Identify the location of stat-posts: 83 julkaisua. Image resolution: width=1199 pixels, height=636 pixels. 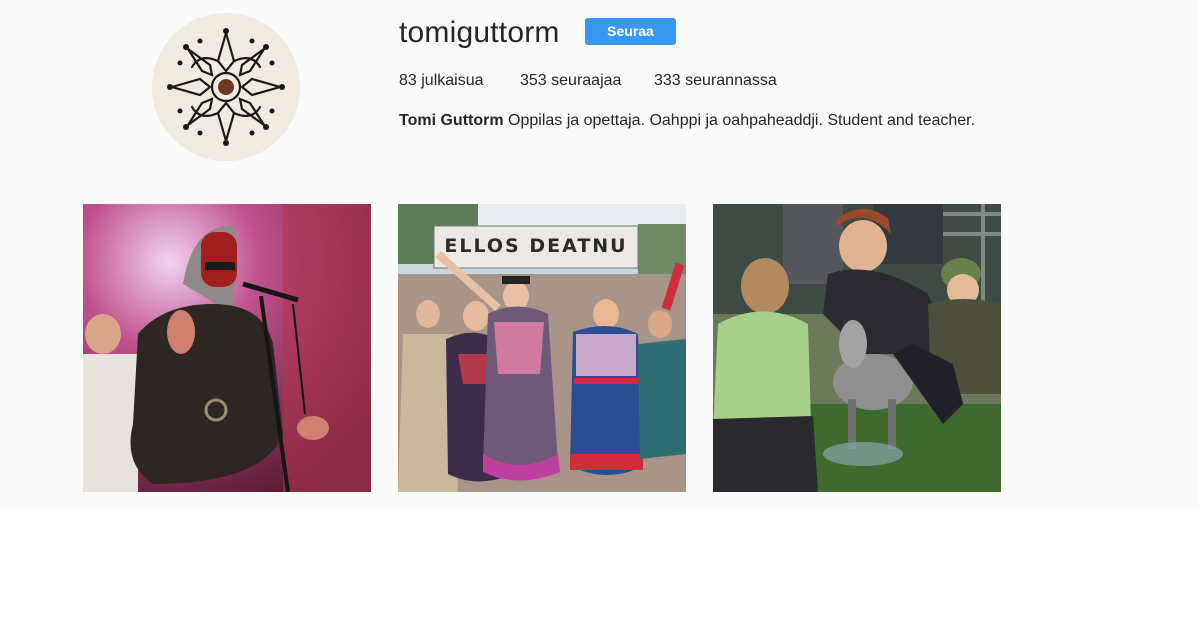
(441, 81).